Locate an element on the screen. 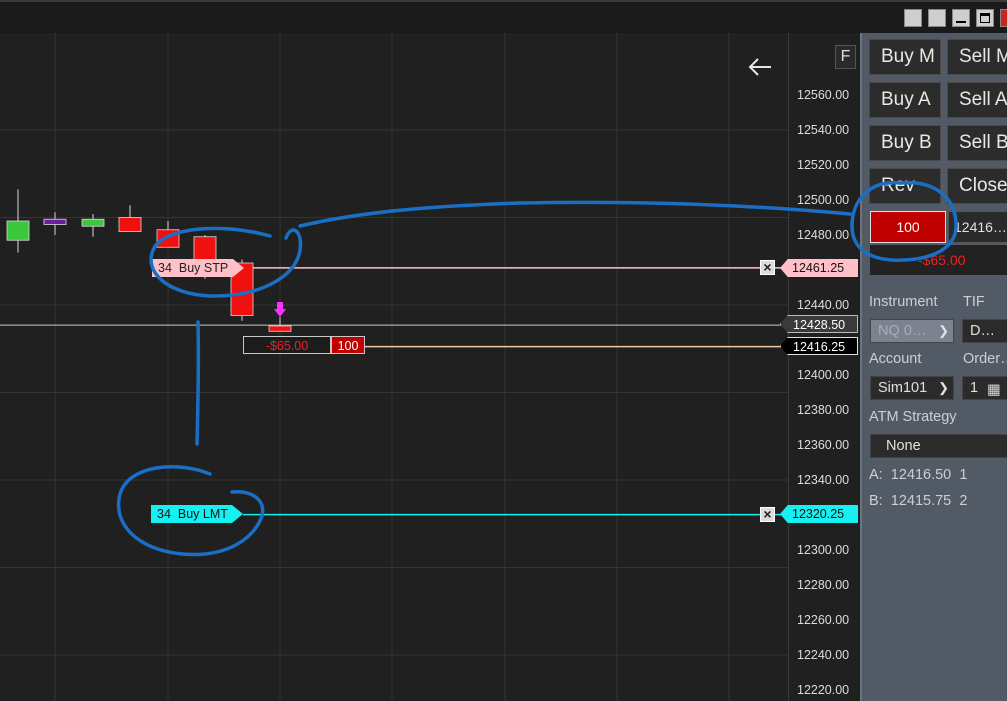 Image resolution: width=1007 pixels, height=701 pixels. reverse-button: Rev is located at coordinates (905, 186).